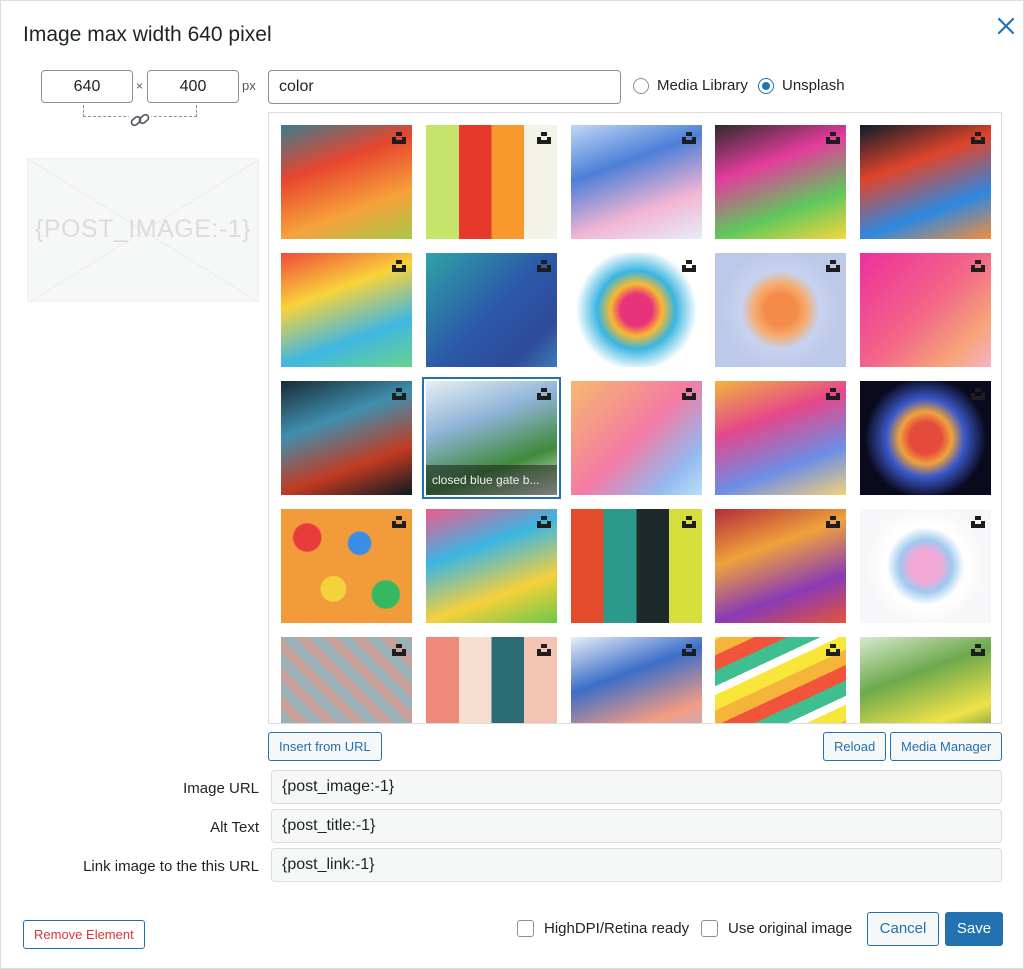 The image size is (1024, 969). Describe the element at coordinates (702, 85) in the screenshot. I see `radio-media-library-label: Media Library` at that location.